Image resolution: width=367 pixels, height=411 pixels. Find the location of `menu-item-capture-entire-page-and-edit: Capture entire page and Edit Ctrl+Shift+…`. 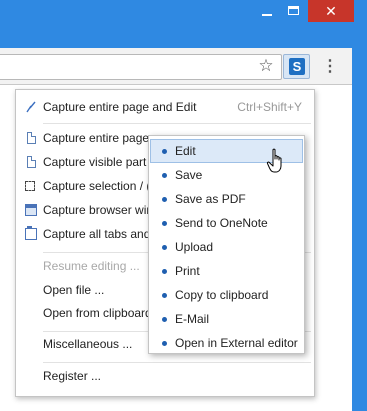

menu-item-capture-entire-page-and-edit: Capture entire page and Edit Ctrl+Shift+… is located at coordinates (165, 107).